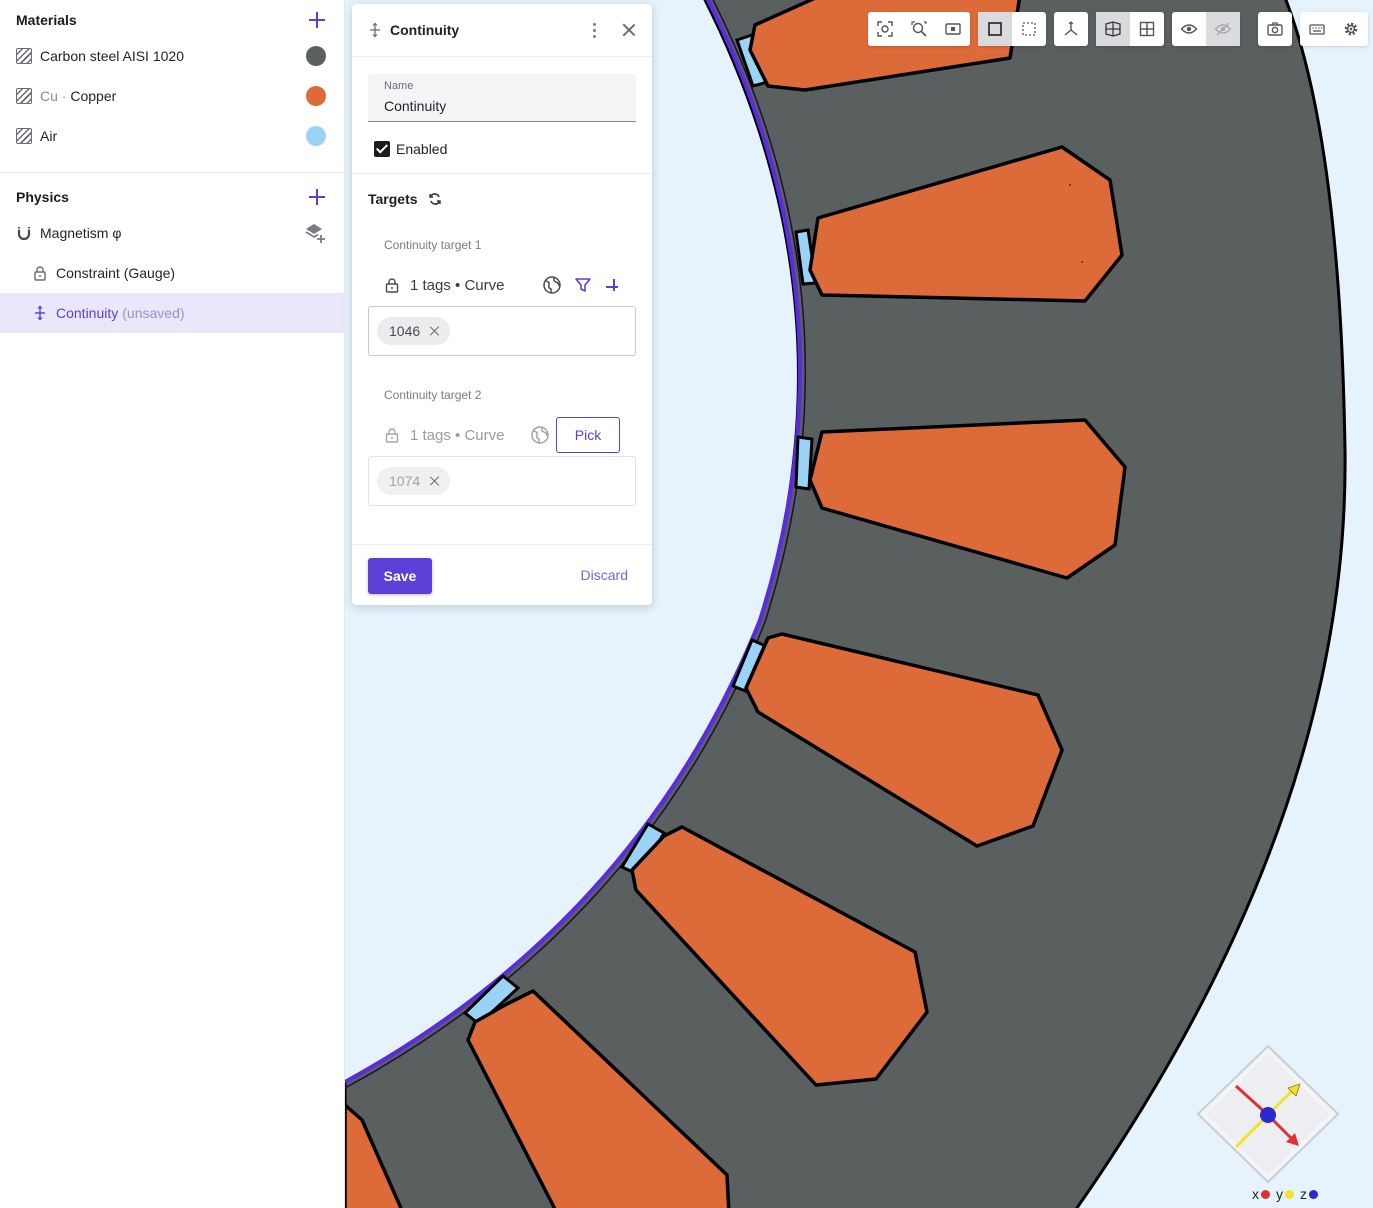 The height and width of the screenshot is (1208, 1373). What do you see at coordinates (40, 313) in the screenshot?
I see `continuity-icon` at bounding box center [40, 313].